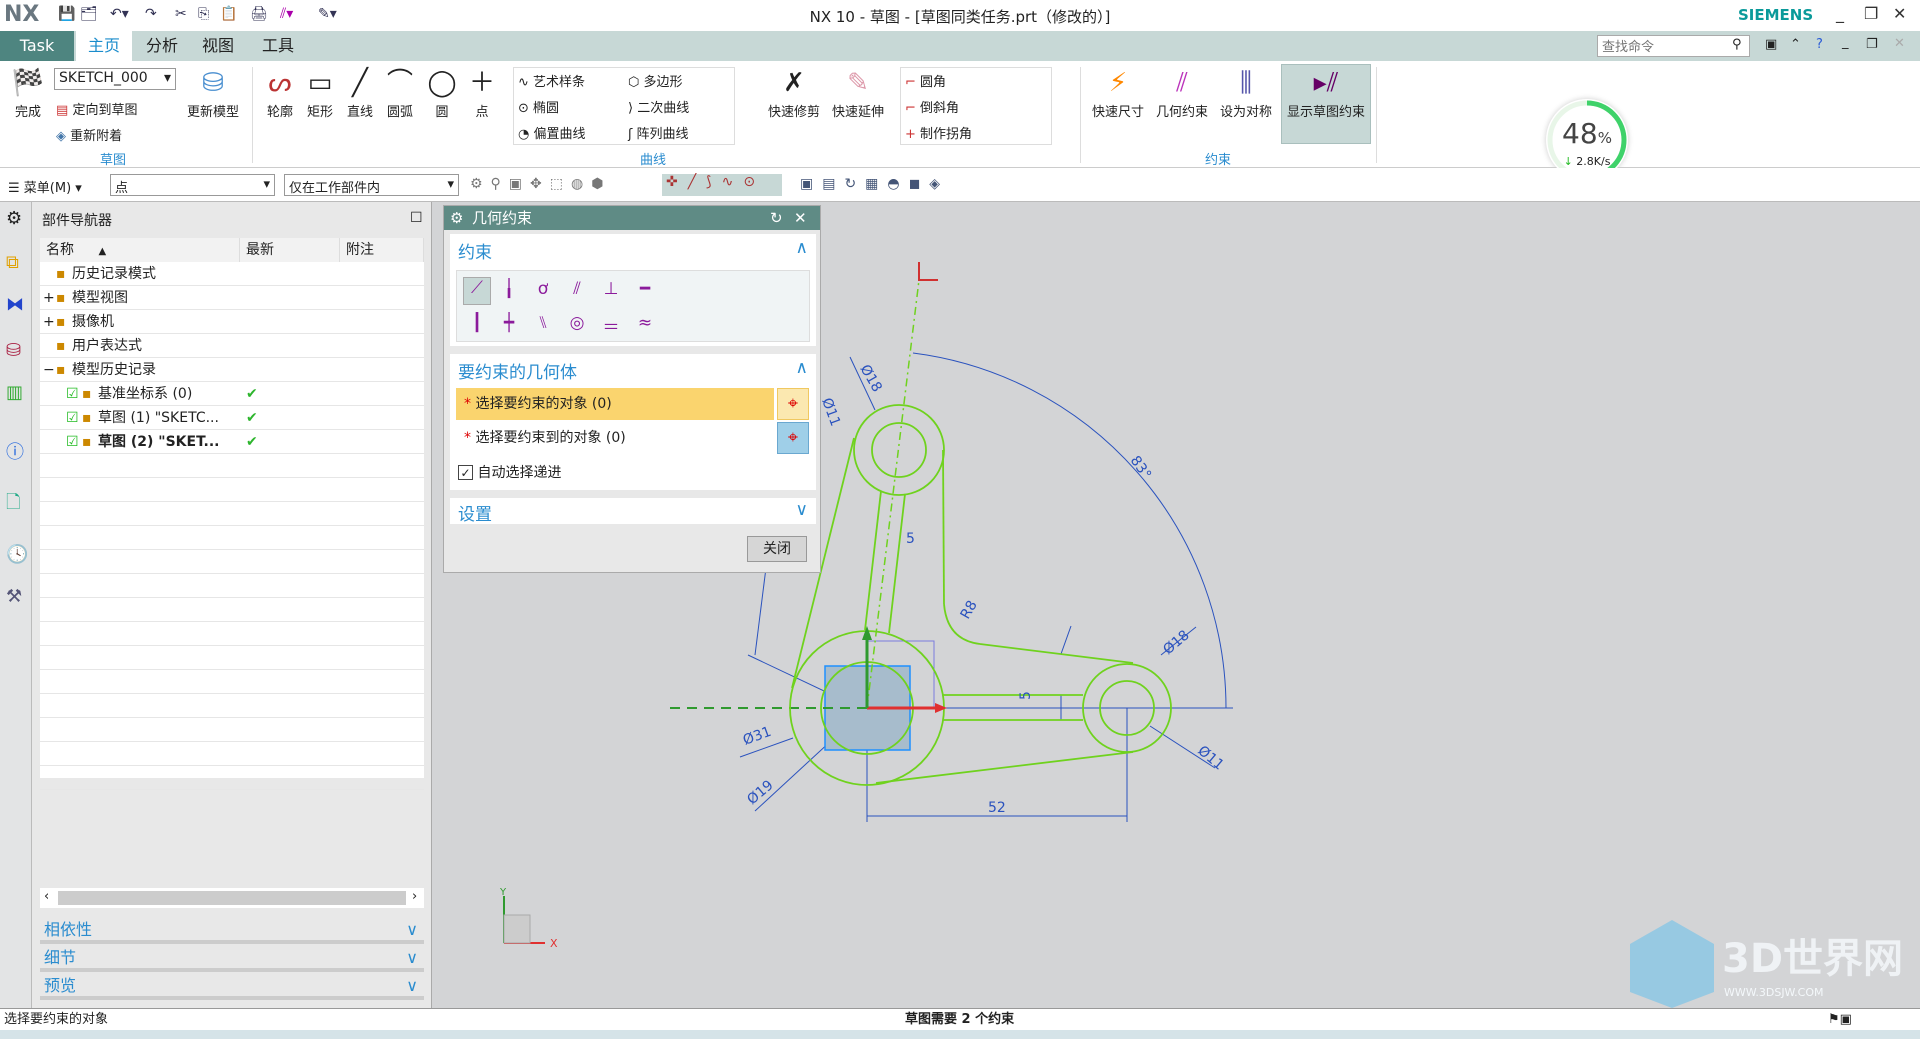  I want to click on tab-home: 主页, so click(104, 46).